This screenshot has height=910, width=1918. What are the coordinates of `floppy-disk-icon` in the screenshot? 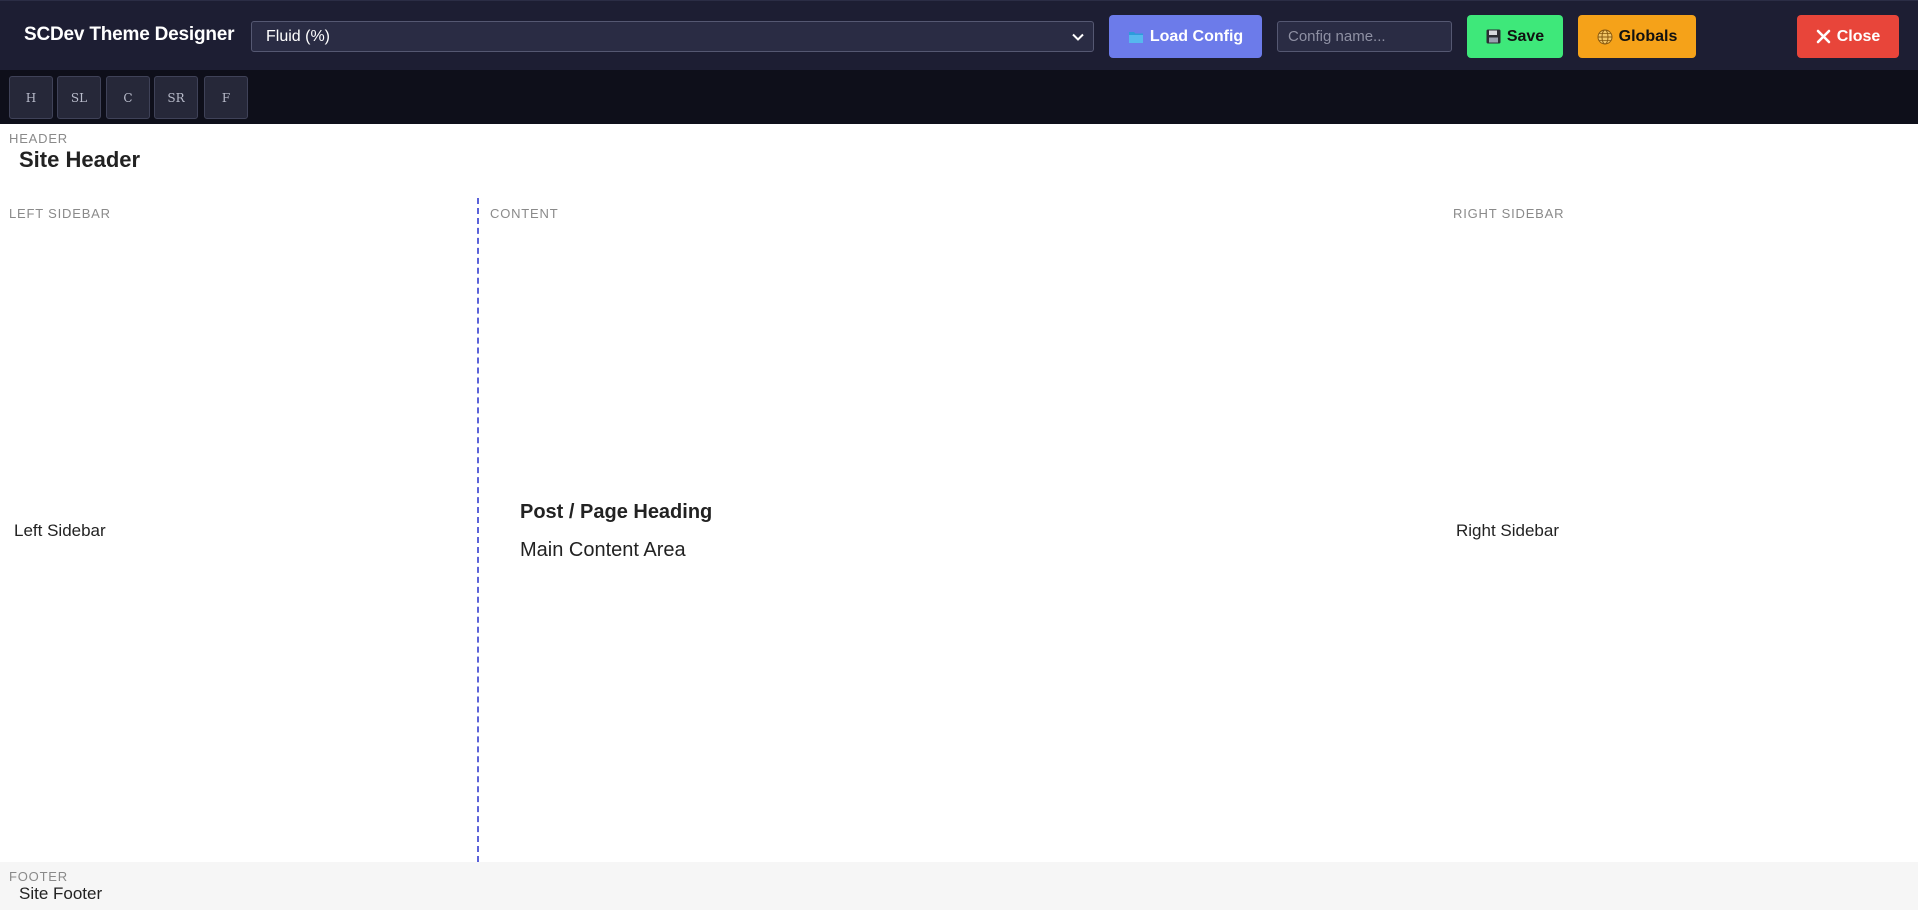 It's located at (1493, 36).